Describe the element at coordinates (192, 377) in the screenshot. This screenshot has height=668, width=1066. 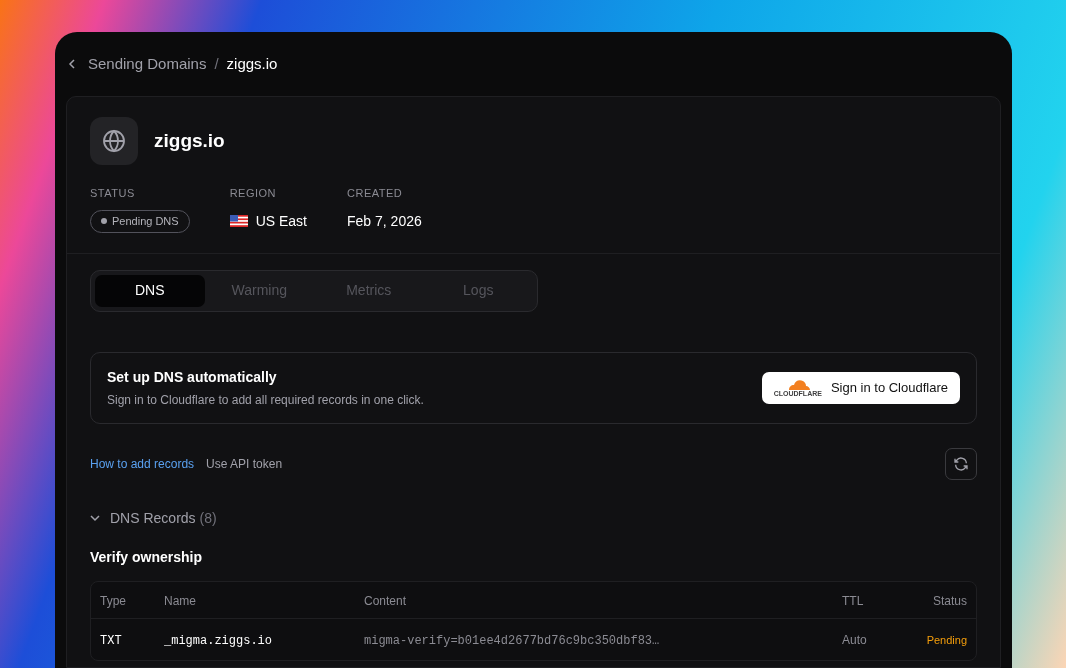
I see `setup-title: Set up DNS automatically` at that location.